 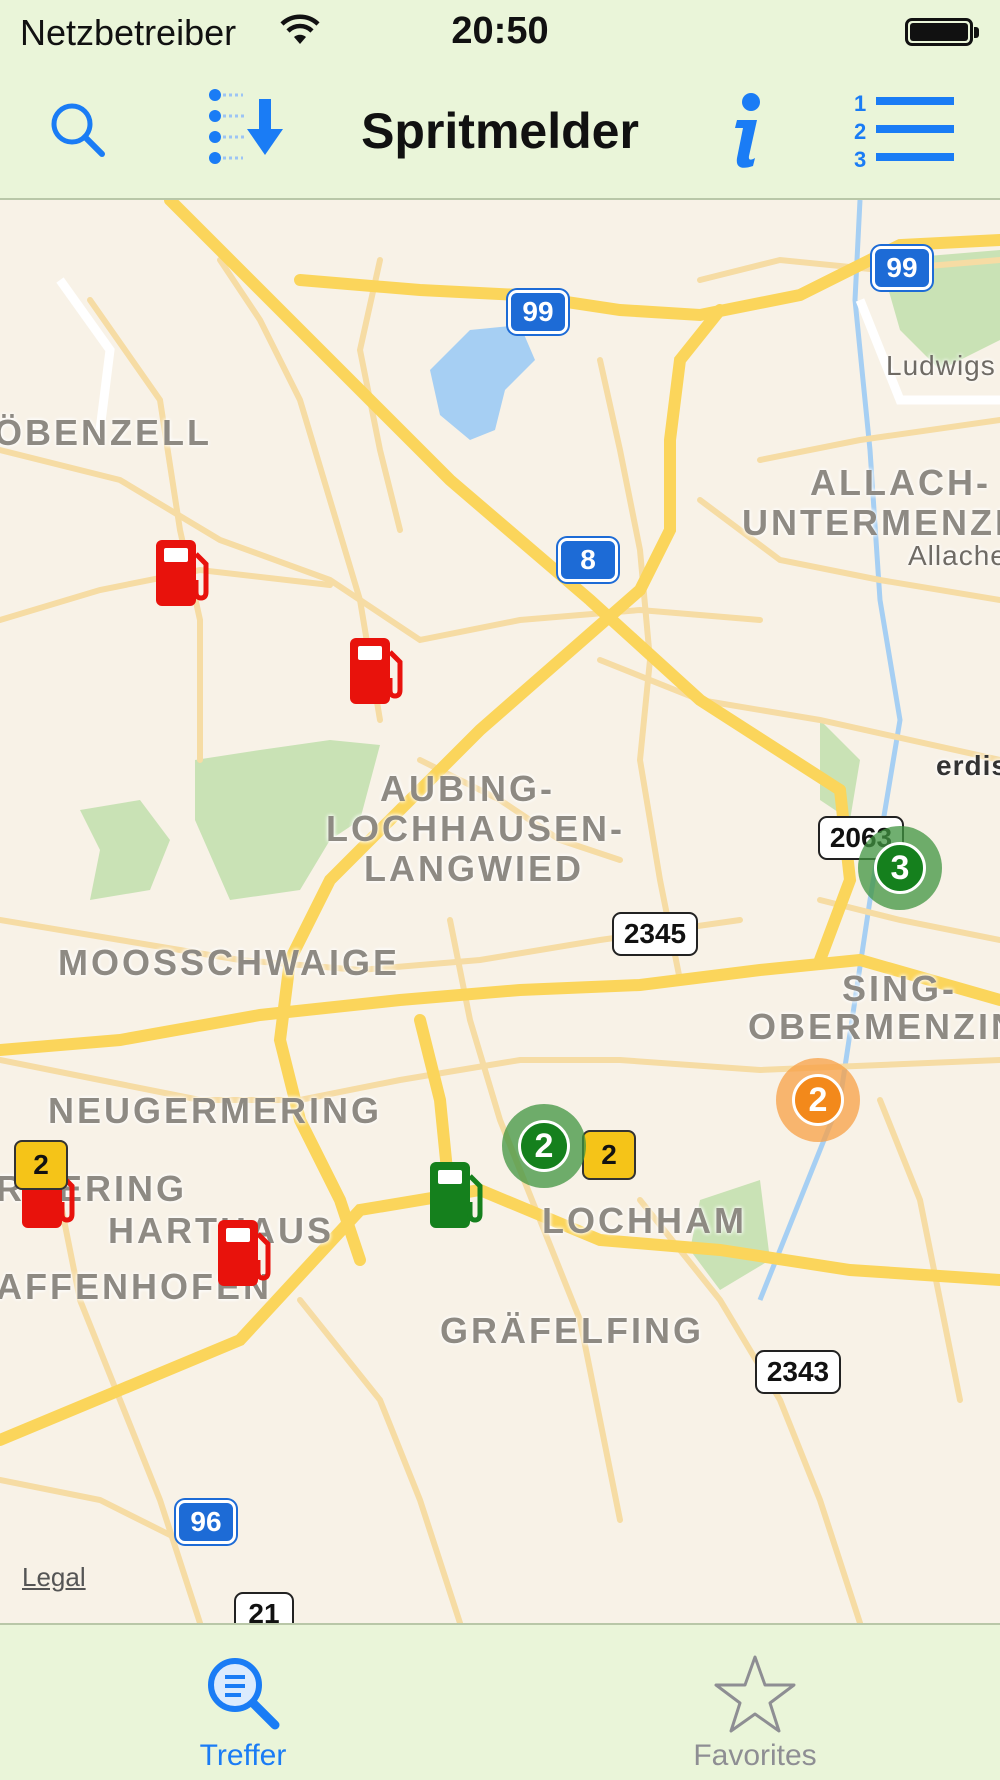 I want to click on motorway-shield: 96, so click(x=206, y=1522).